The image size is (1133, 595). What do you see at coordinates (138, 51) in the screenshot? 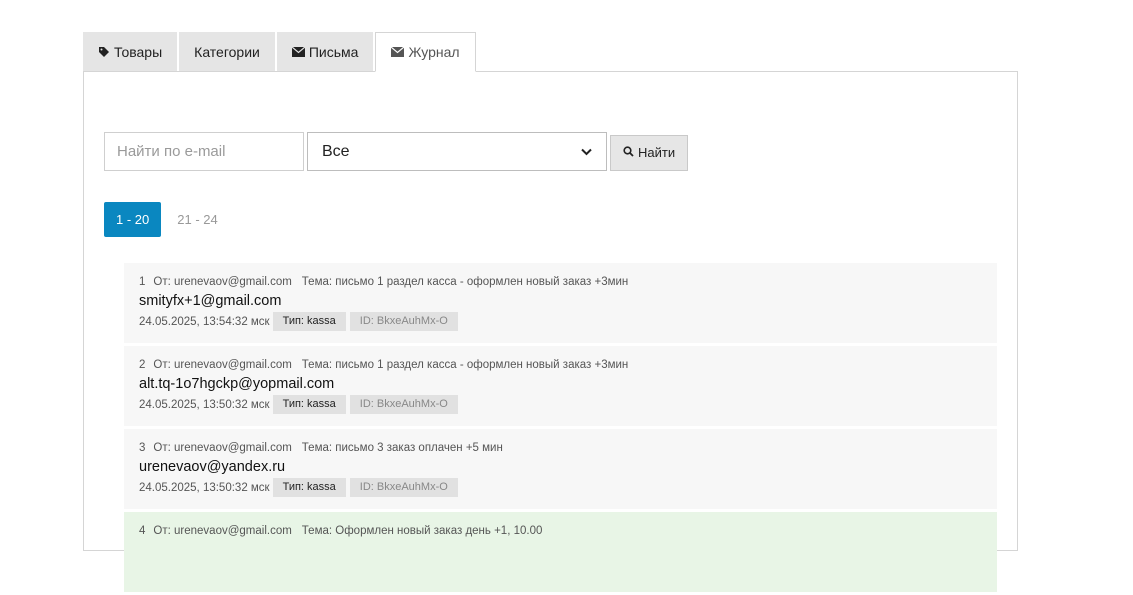
I see `tab-label: Товары` at bounding box center [138, 51].